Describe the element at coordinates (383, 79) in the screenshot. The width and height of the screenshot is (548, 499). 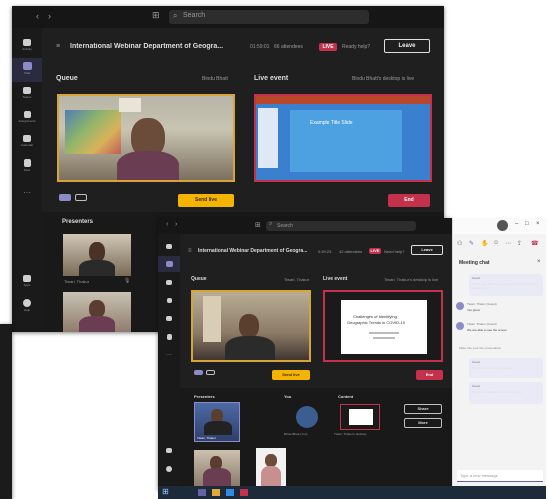
I see `back-live-event-presenter: Bindu Bhatt's desktop is live` at that location.